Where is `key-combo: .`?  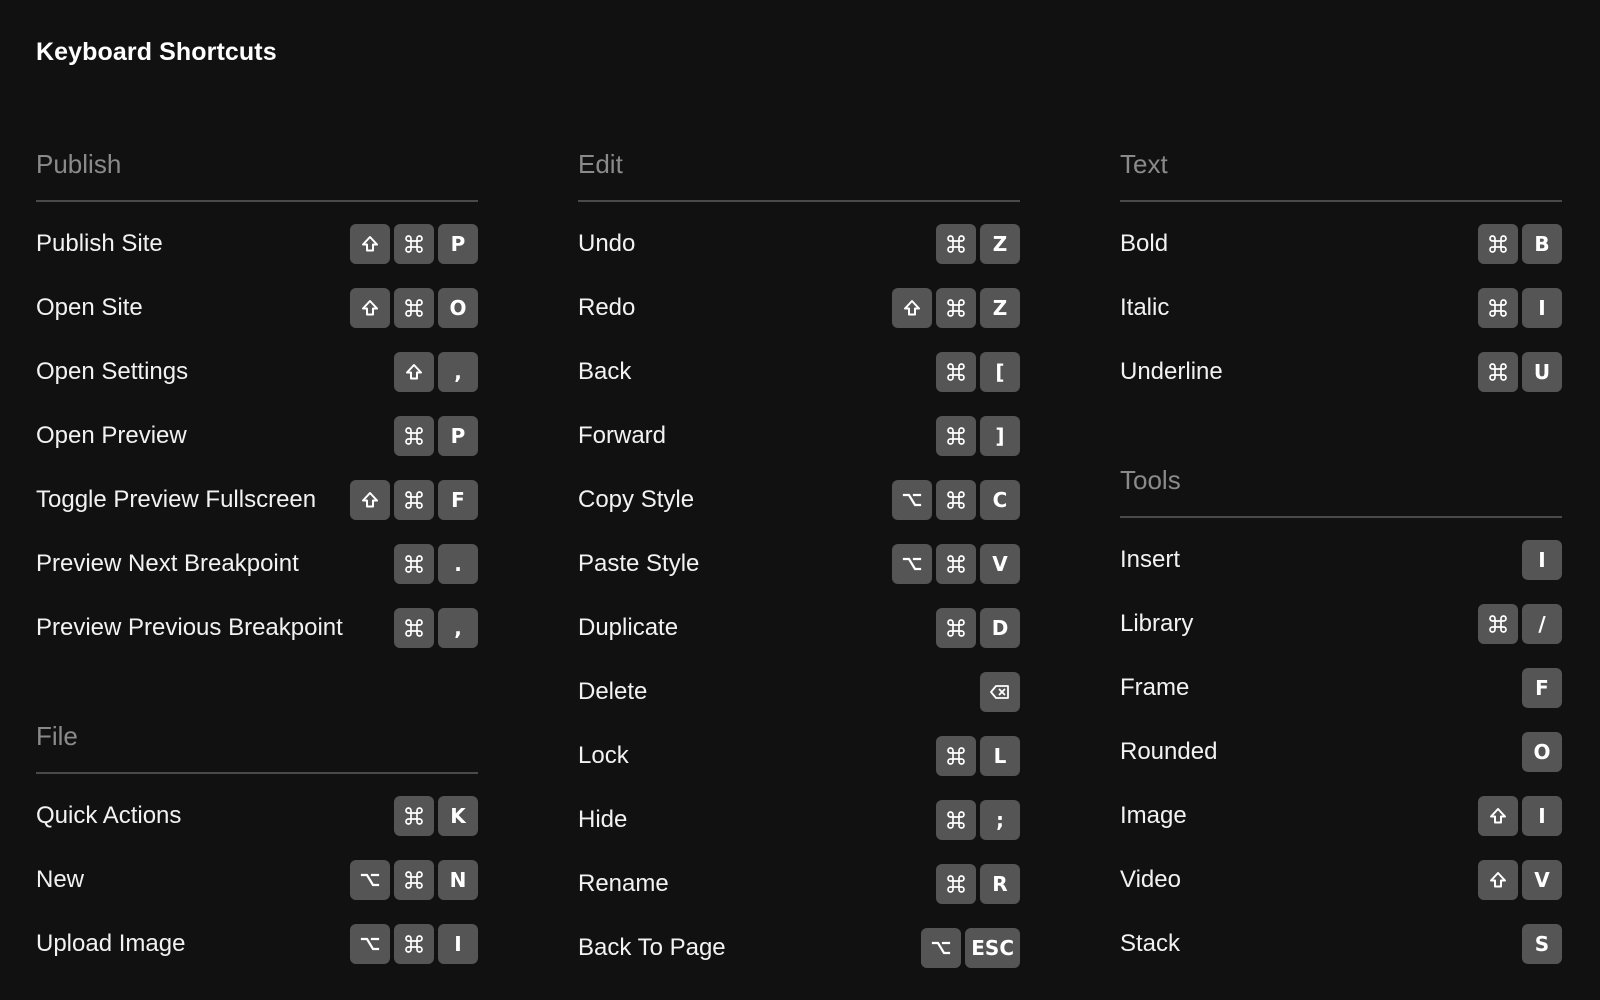
key-combo: . is located at coordinates (436, 564).